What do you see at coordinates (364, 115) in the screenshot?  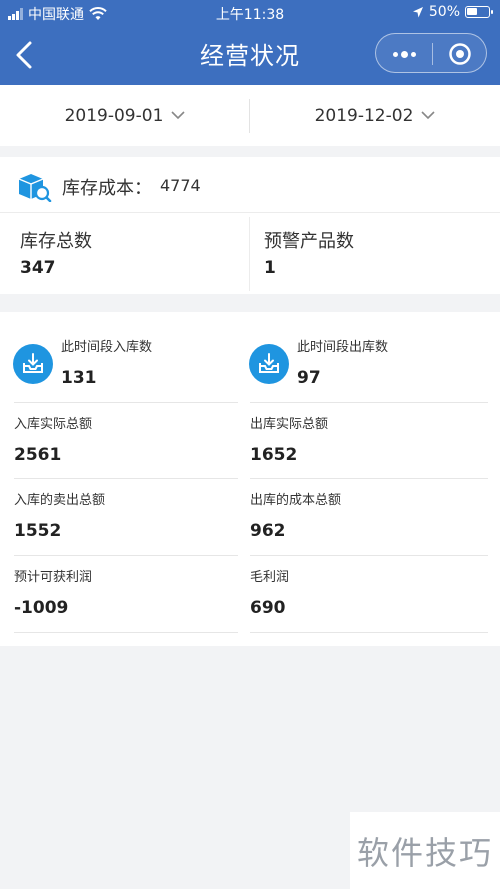 I see `end-date-value: 2019-12-02` at bounding box center [364, 115].